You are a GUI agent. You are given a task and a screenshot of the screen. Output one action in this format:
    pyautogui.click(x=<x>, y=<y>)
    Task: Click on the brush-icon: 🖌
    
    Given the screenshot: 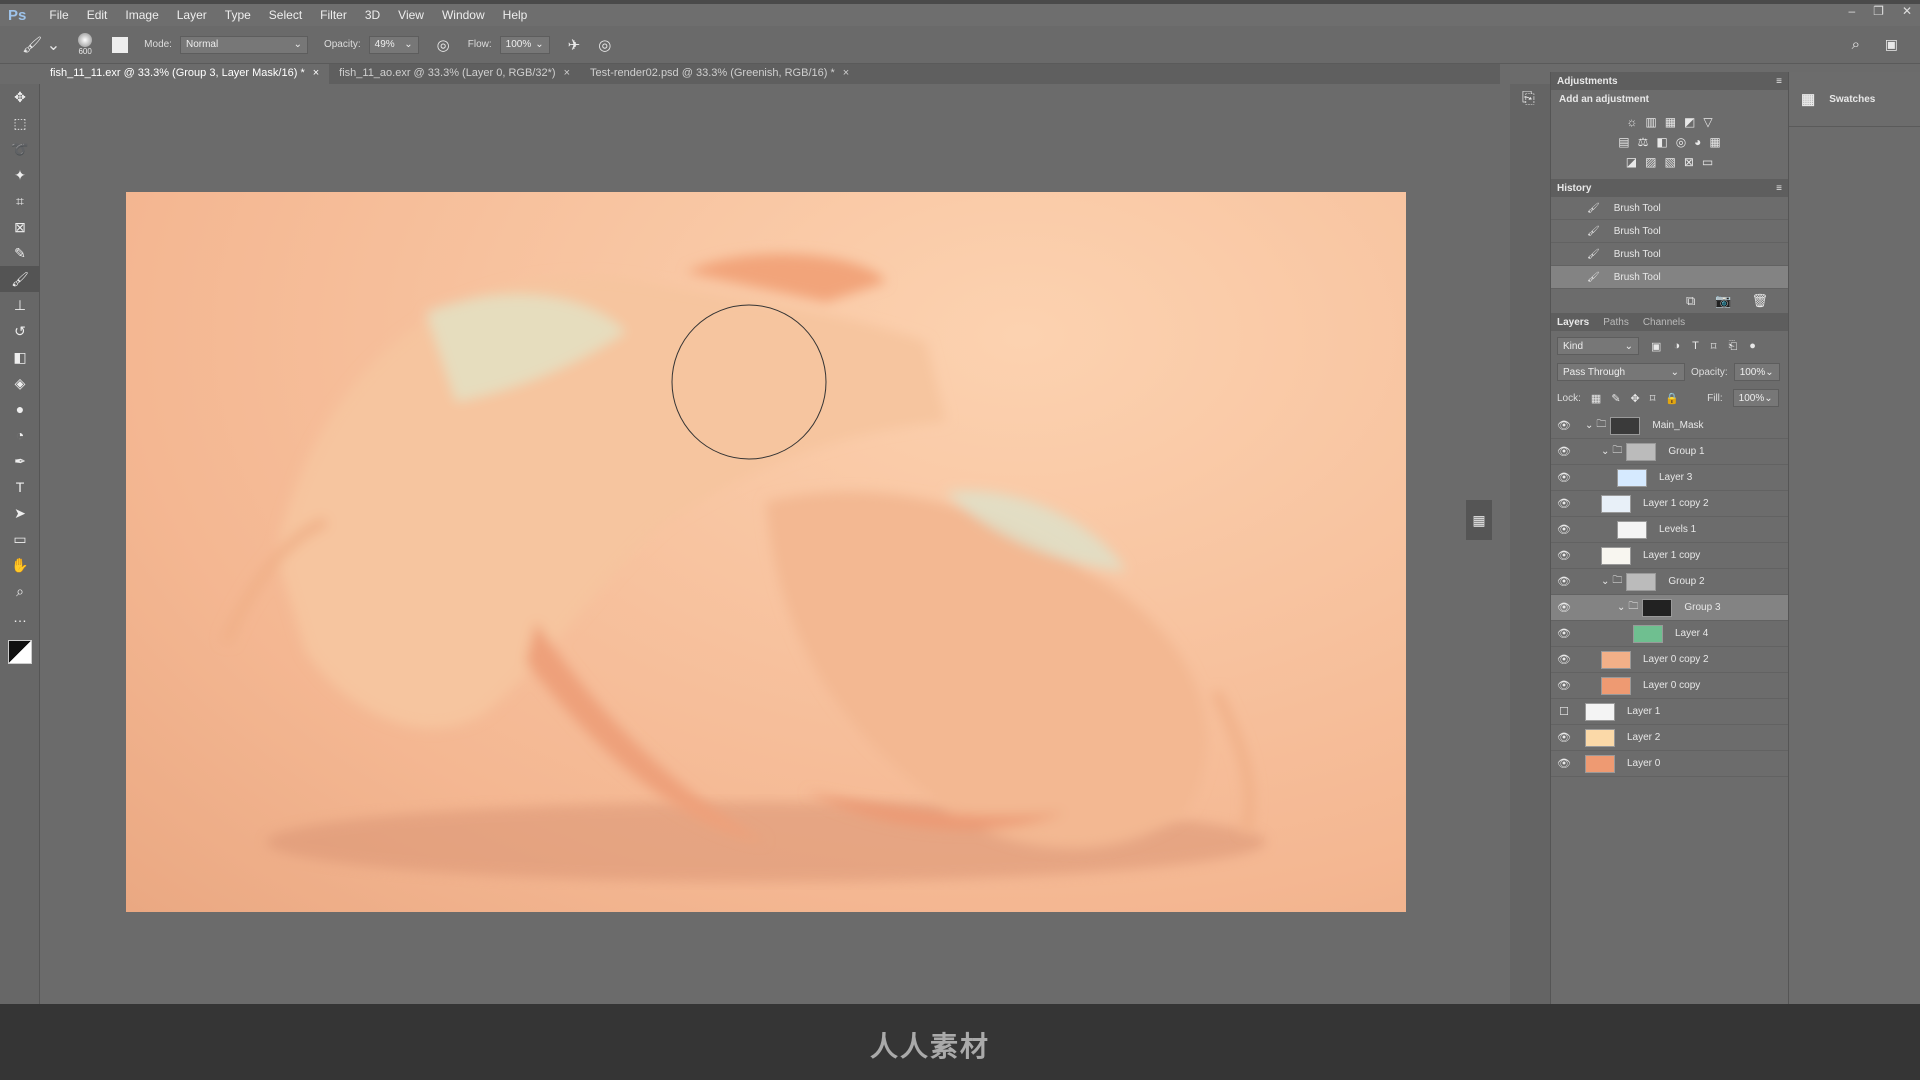 What is the action you would take?
    pyautogui.click(x=20, y=279)
    